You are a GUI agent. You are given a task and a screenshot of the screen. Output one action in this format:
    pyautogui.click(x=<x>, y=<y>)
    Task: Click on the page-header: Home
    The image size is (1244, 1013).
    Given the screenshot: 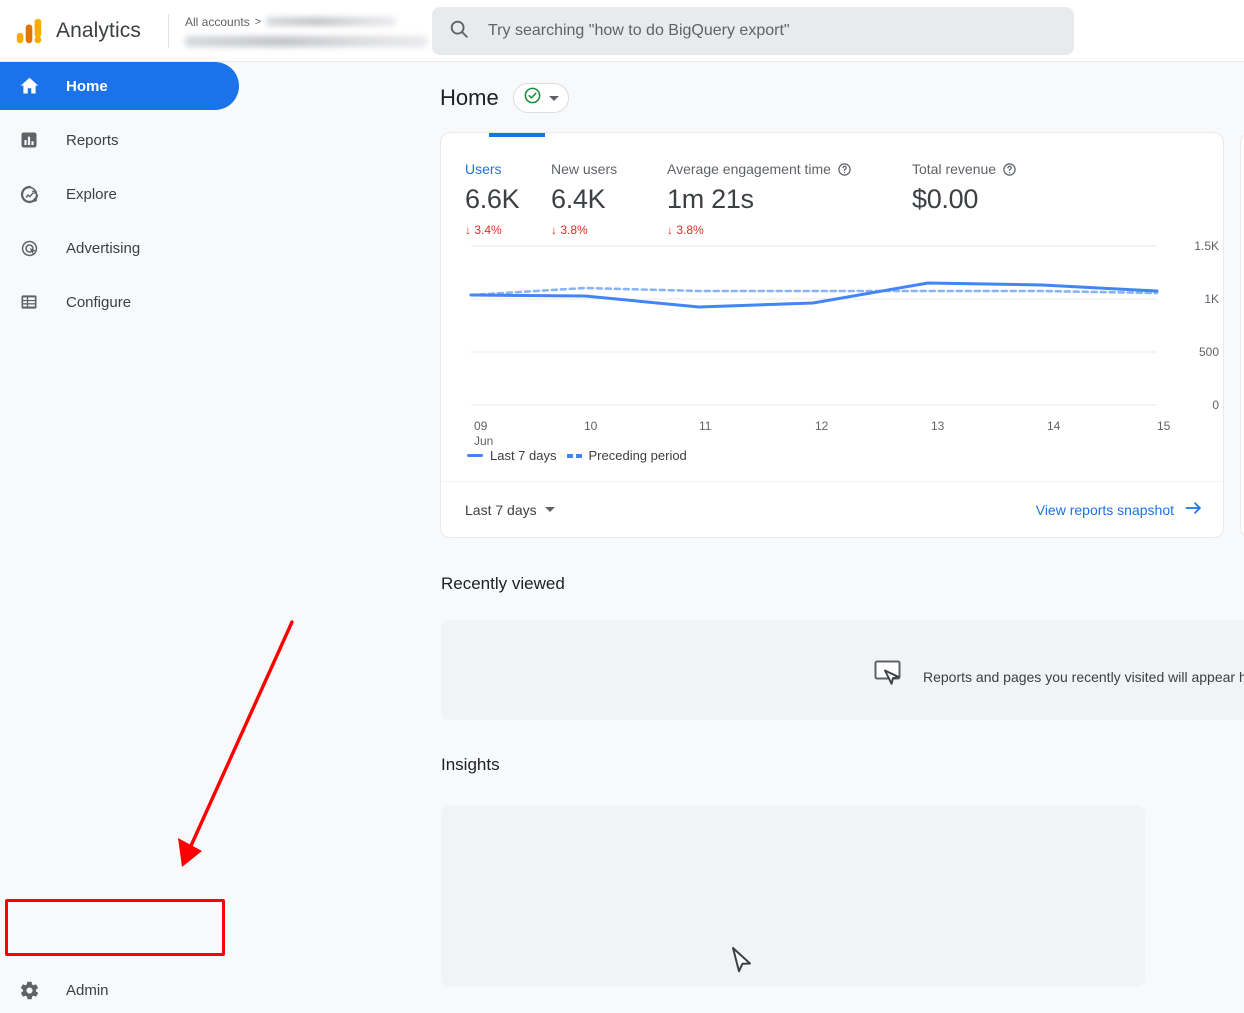 What is the action you would take?
    pyautogui.click(x=832, y=93)
    